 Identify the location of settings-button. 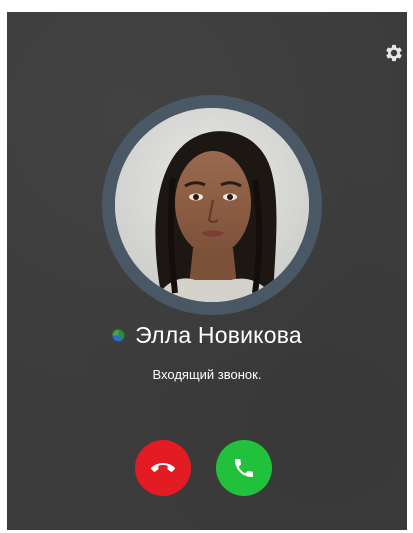
(394, 53).